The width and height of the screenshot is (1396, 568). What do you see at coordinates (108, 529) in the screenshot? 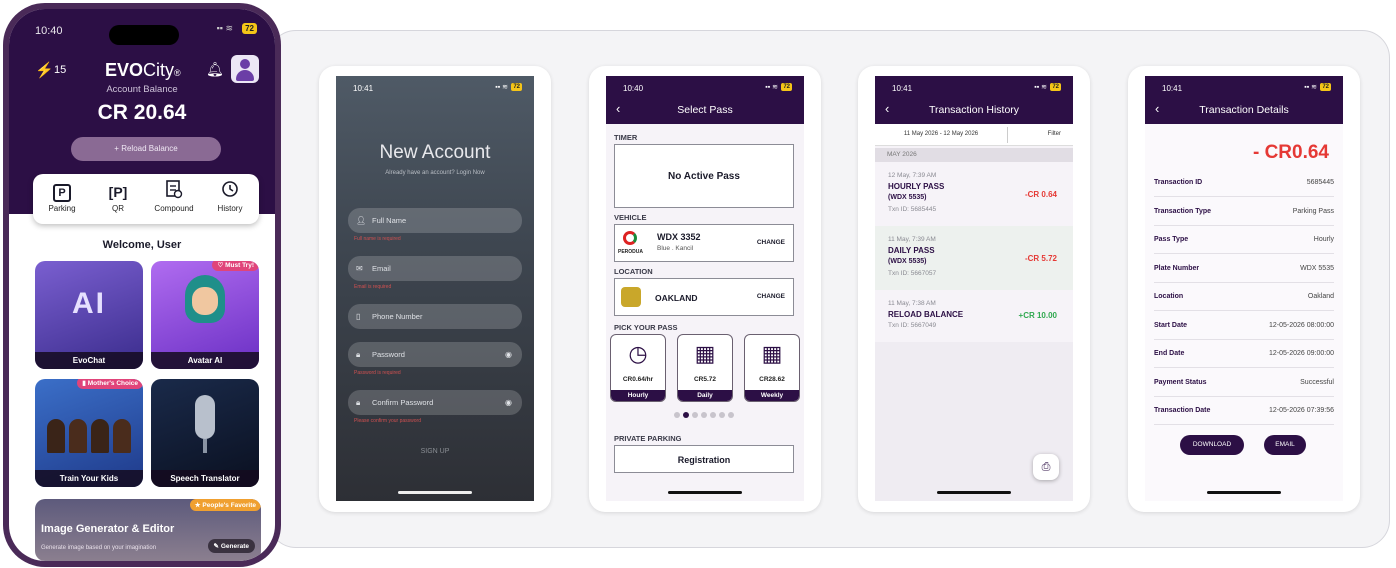
I see `image-card-title: Image Generator & Editor` at bounding box center [108, 529].